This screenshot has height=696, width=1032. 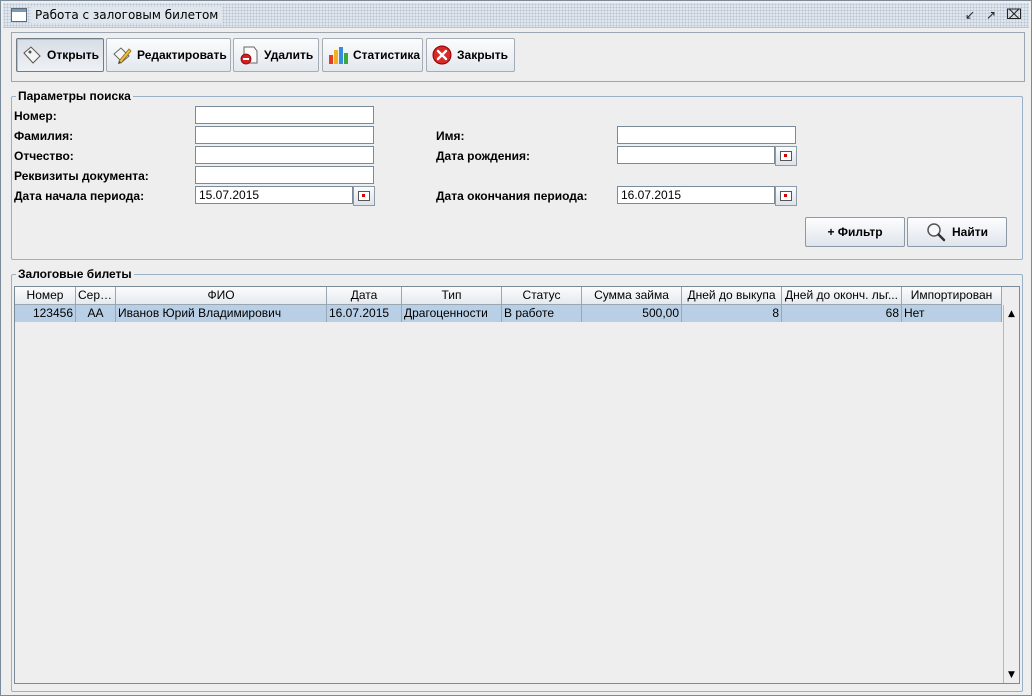 What do you see at coordinates (696, 155) in the screenshot?
I see `birthdate-input` at bounding box center [696, 155].